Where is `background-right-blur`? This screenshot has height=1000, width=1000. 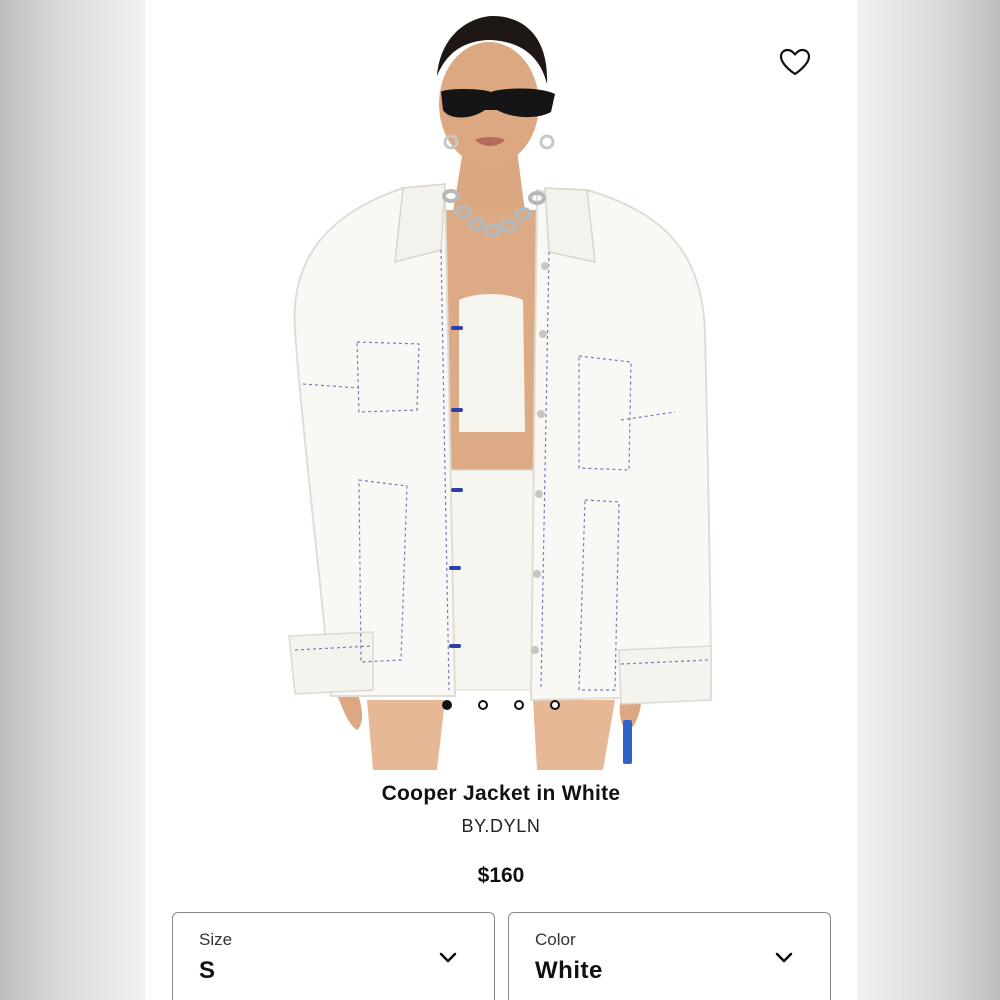 background-right-blur is located at coordinates (928, 500).